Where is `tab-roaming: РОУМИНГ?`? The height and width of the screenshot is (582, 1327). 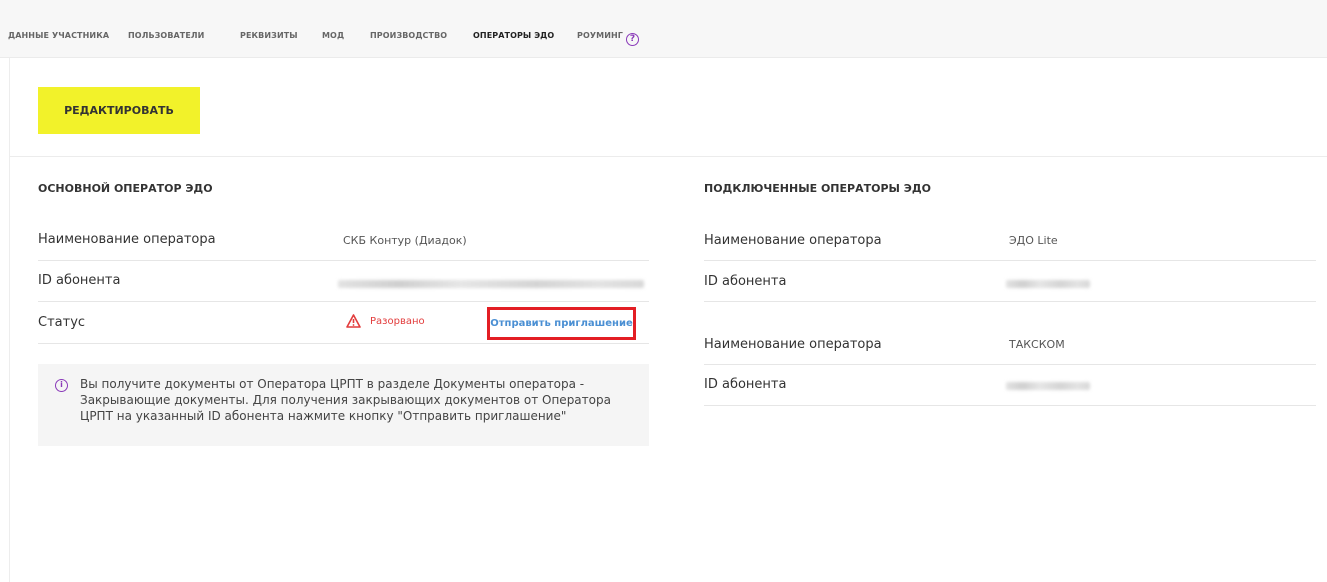 tab-roaming: РОУМИНГ? is located at coordinates (608, 38).